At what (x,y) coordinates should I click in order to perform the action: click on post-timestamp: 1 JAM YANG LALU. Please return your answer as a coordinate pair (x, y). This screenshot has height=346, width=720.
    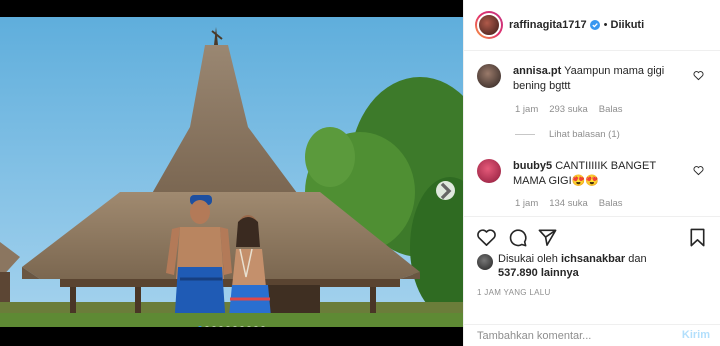
    Looking at the image, I should click on (514, 292).